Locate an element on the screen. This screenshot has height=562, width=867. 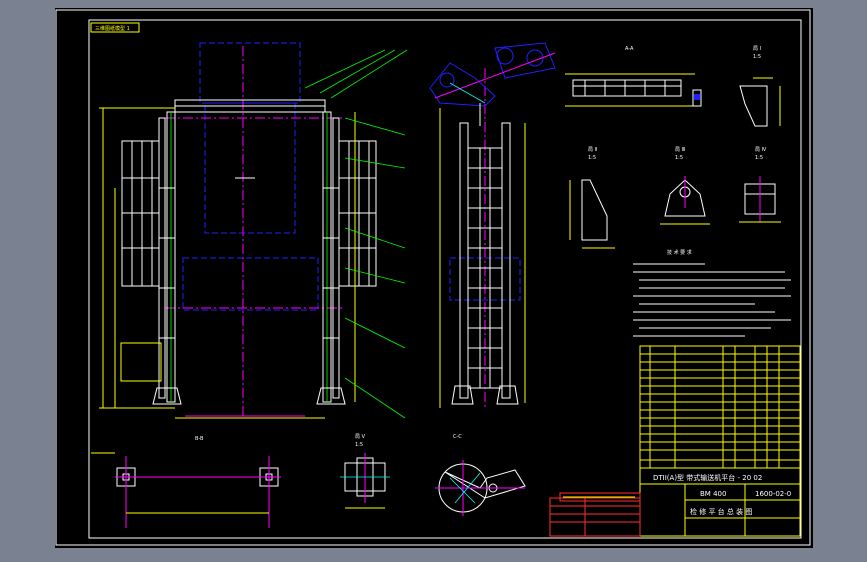
section-bb: B-B is located at coordinates (186, 482).